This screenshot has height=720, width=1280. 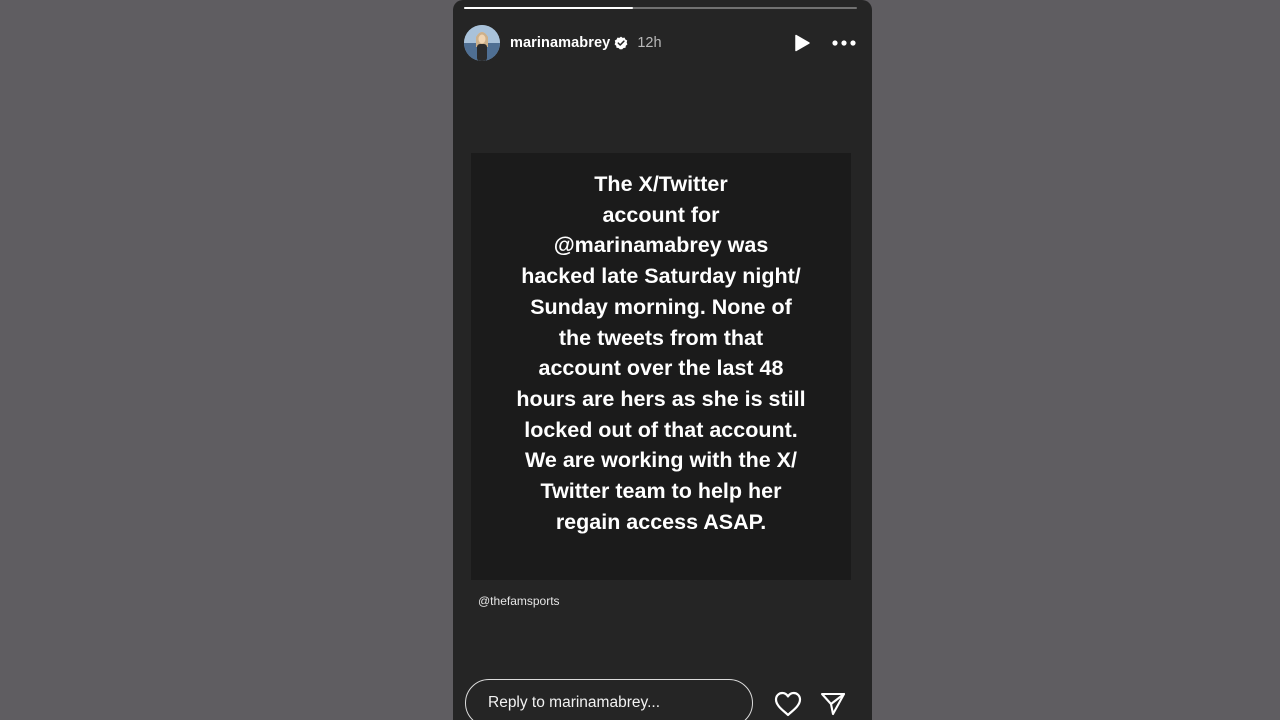 What do you see at coordinates (661, 491) in the screenshot?
I see `story-message-line: Twitter team to help her` at bounding box center [661, 491].